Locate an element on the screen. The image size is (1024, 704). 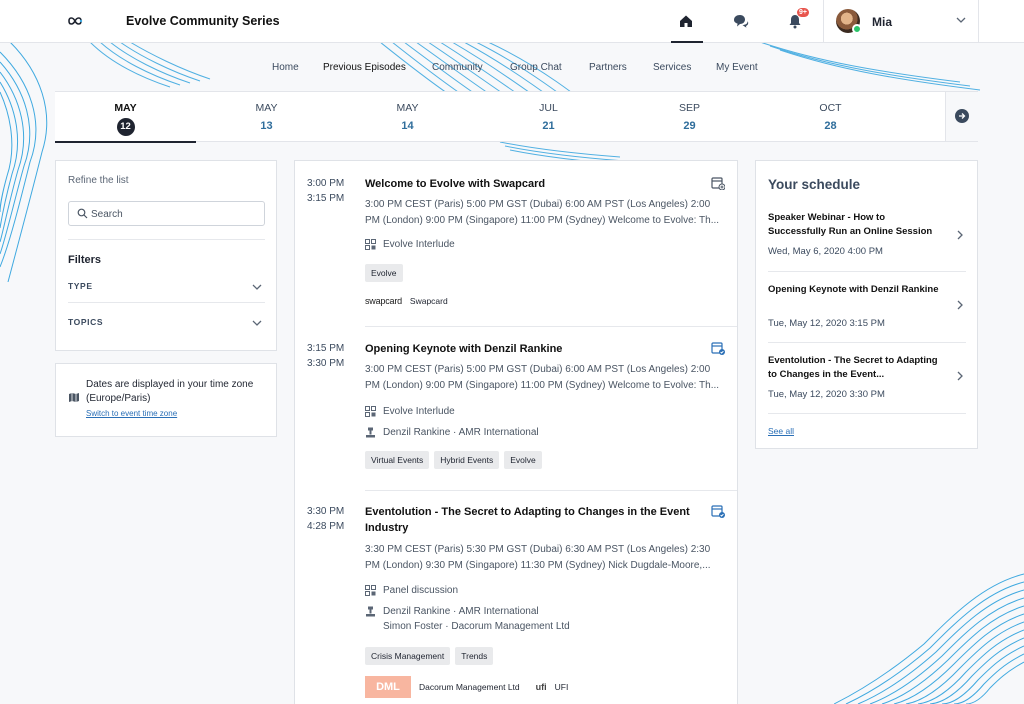
nav-home: Home is located at coordinates (285, 67).